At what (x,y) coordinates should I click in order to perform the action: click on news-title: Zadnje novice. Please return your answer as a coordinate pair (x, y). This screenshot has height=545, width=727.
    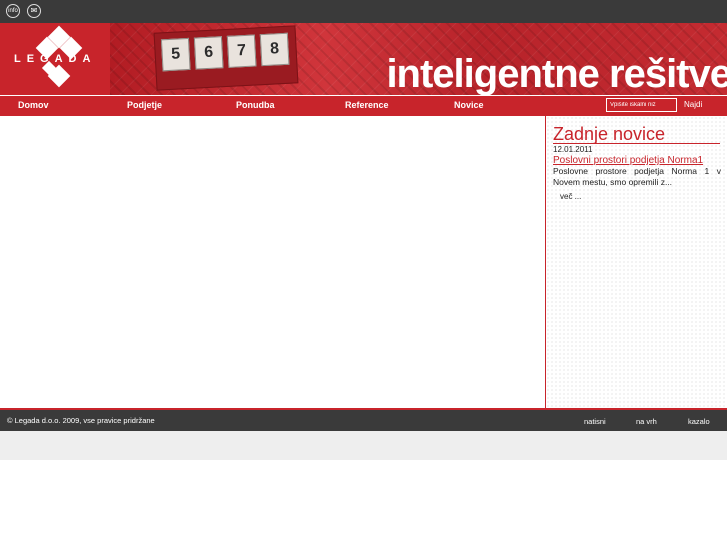
    Looking at the image, I should click on (609, 134).